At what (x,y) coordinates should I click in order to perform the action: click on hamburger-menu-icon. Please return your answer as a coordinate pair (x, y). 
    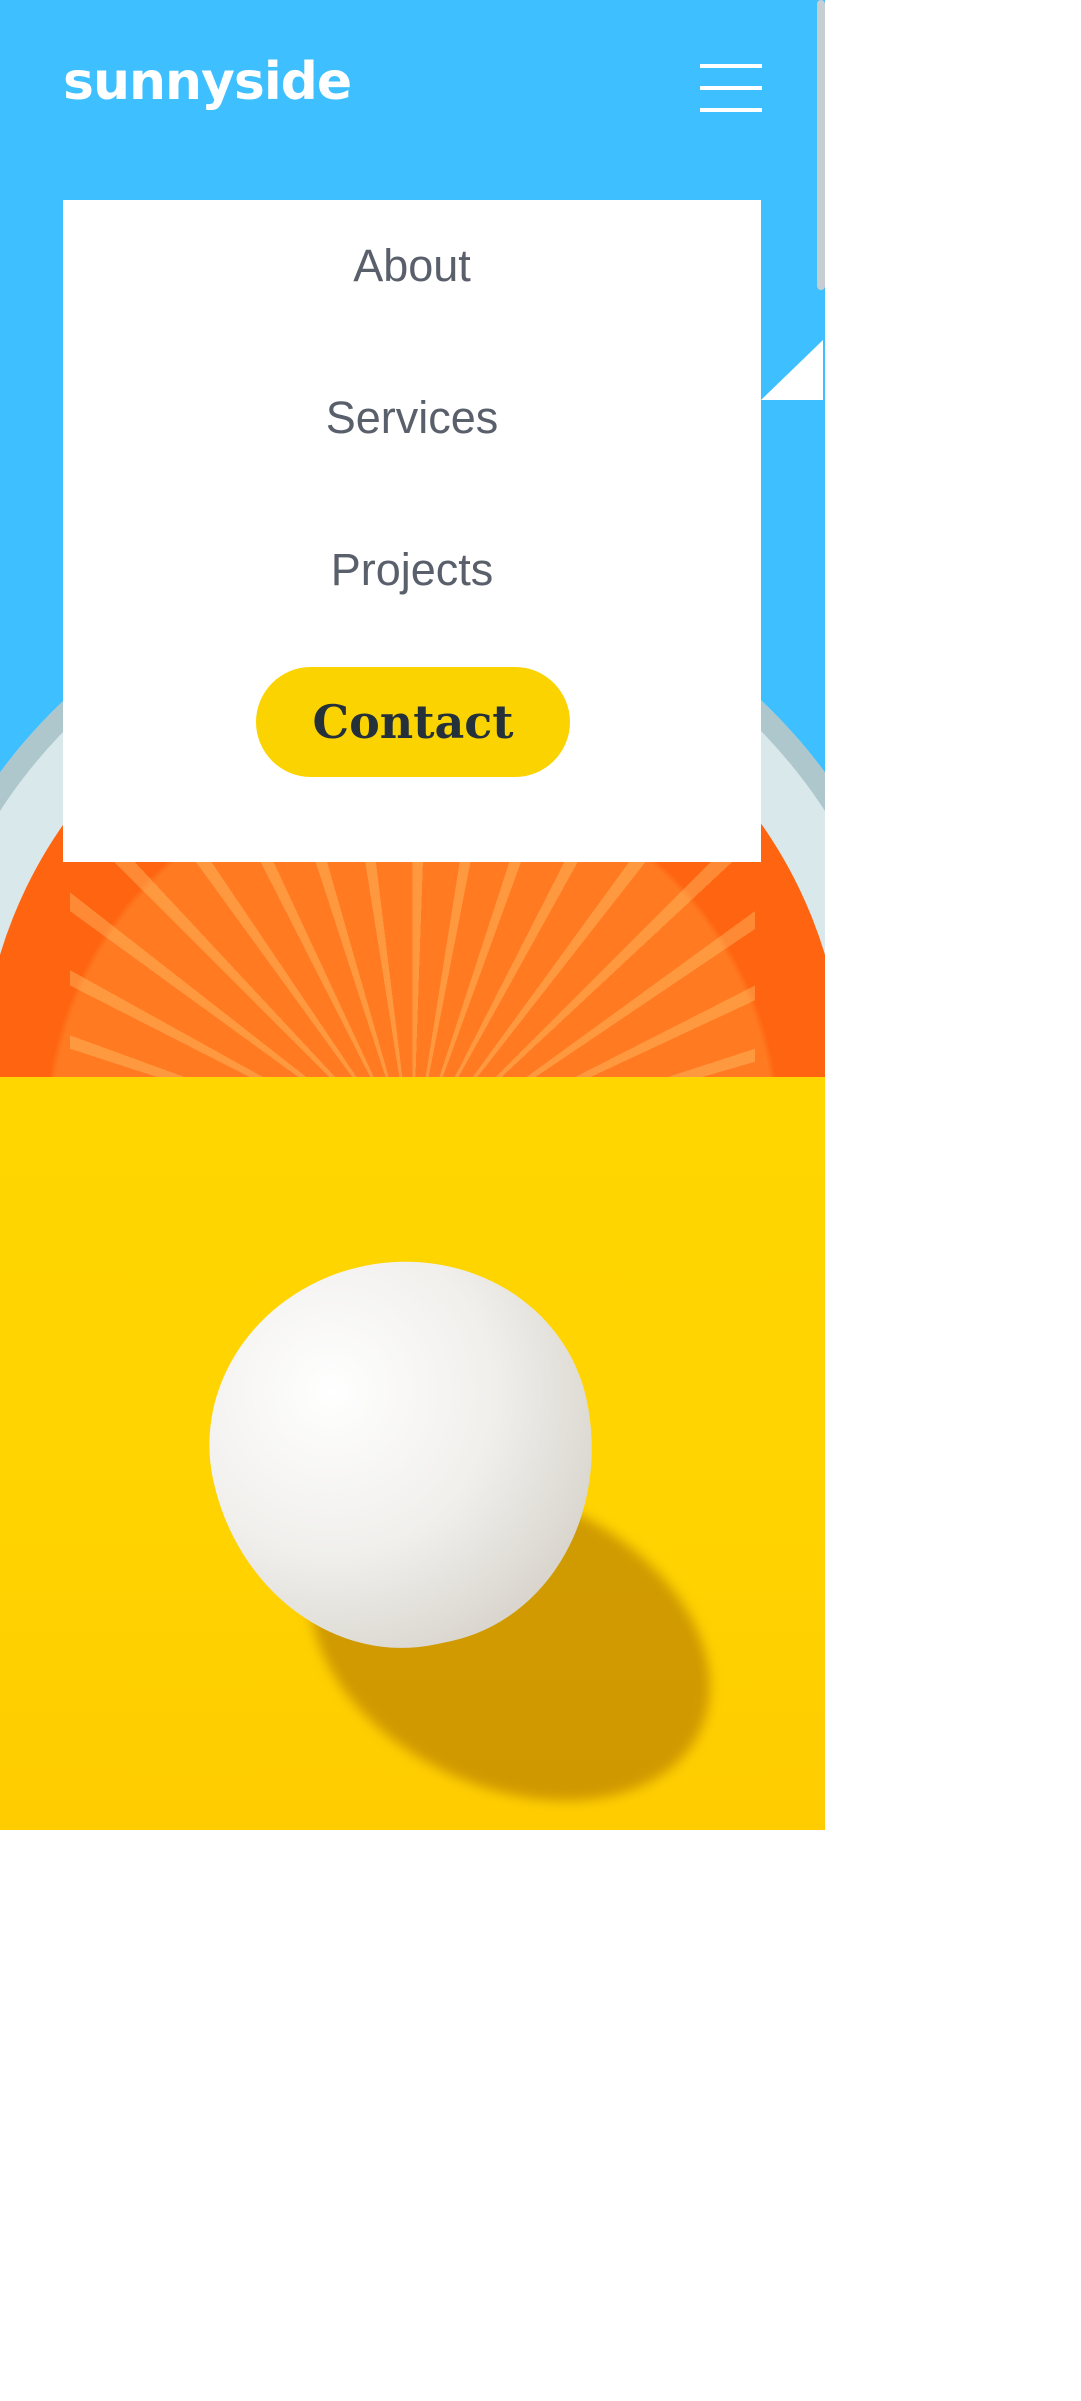
    Looking at the image, I should click on (731, 88).